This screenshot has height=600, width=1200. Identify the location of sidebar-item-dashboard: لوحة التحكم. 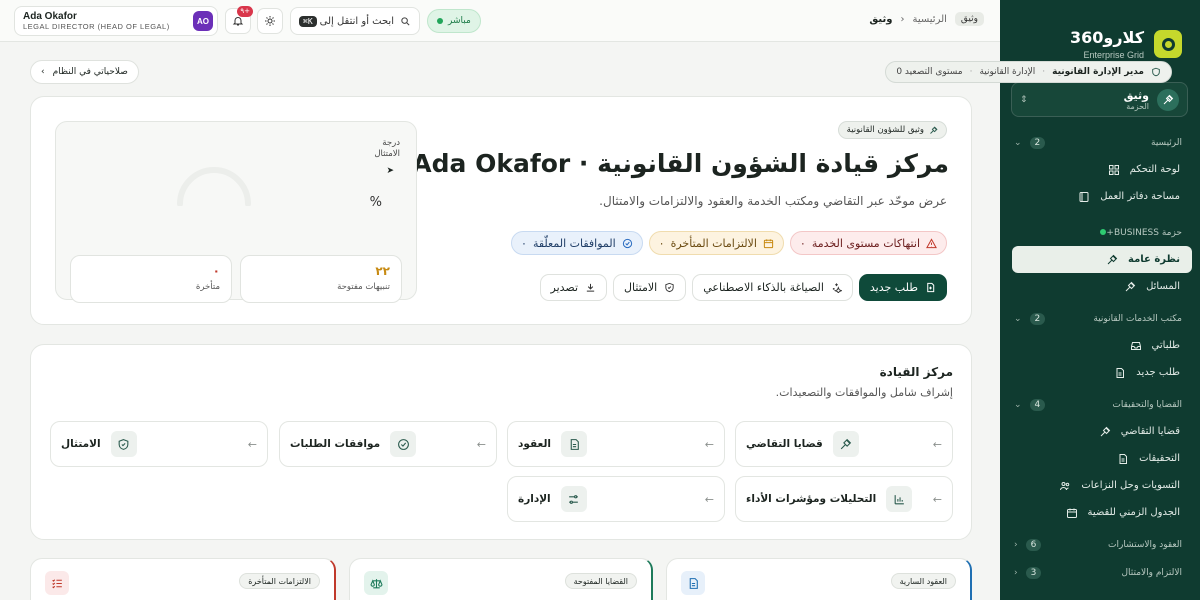
(1100, 169).